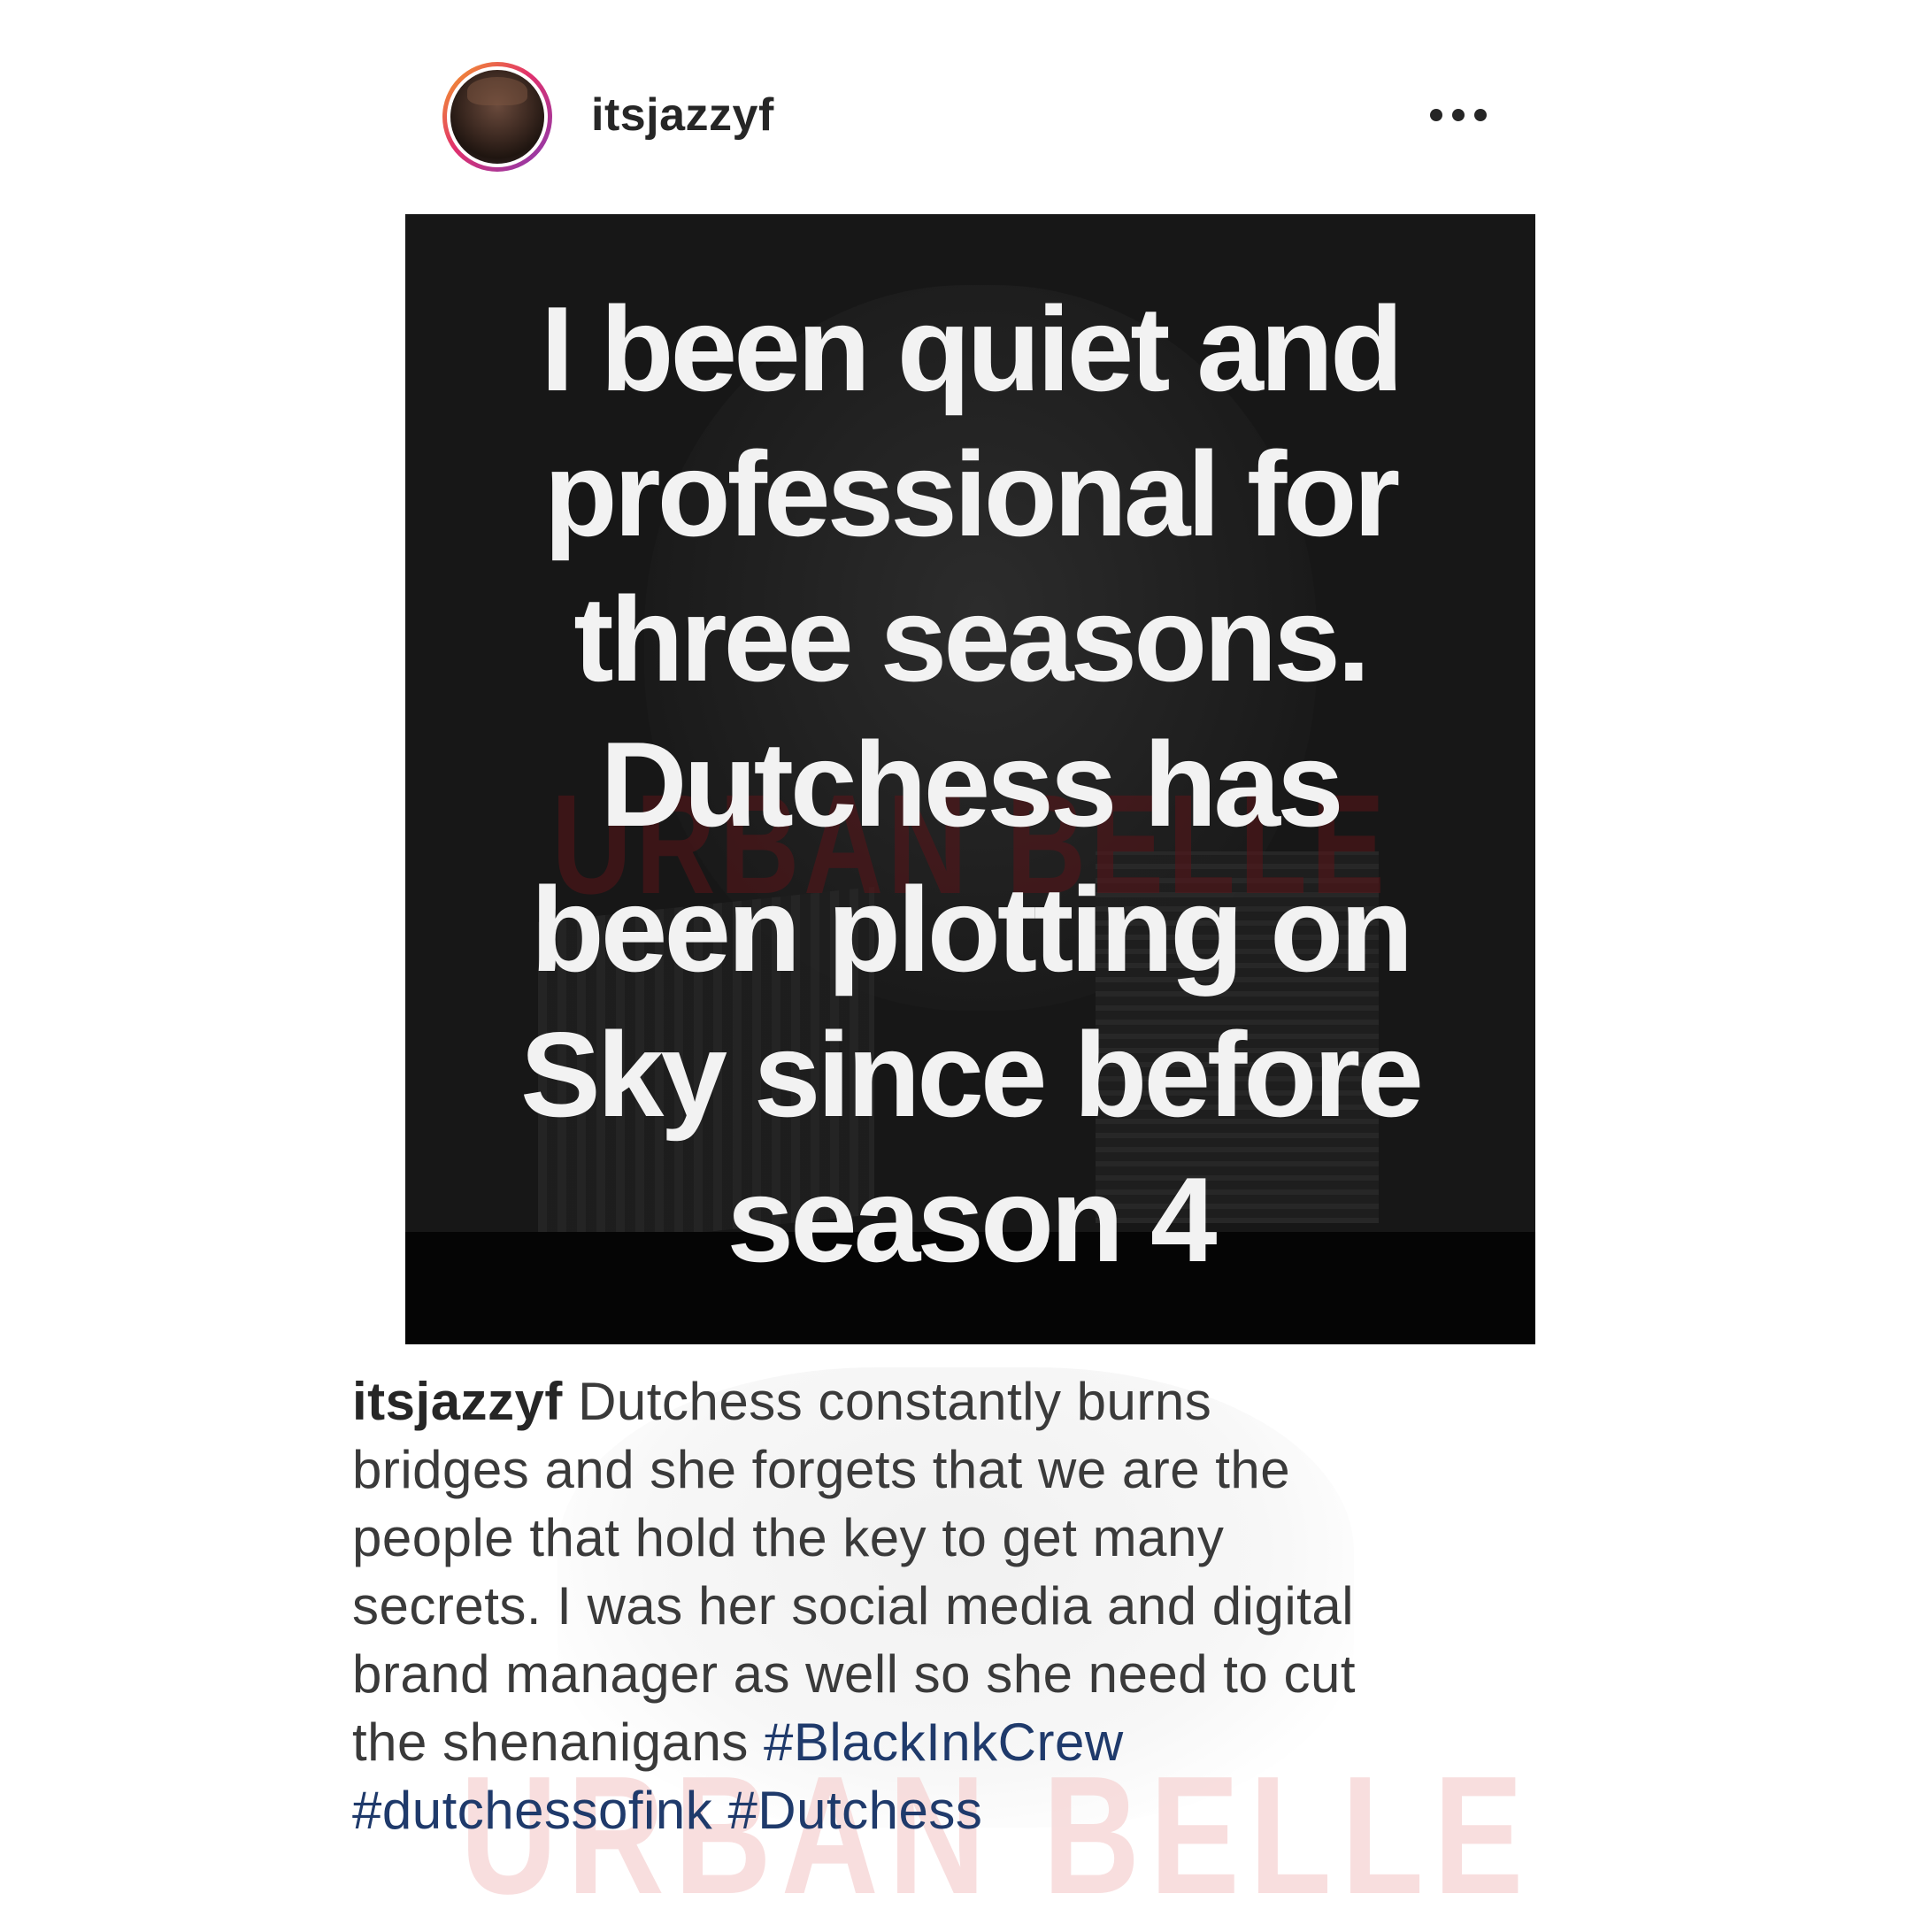 The height and width of the screenshot is (1932, 1930). I want to click on caption-line-text: Dutchess constantly burns, so click(887, 1401).